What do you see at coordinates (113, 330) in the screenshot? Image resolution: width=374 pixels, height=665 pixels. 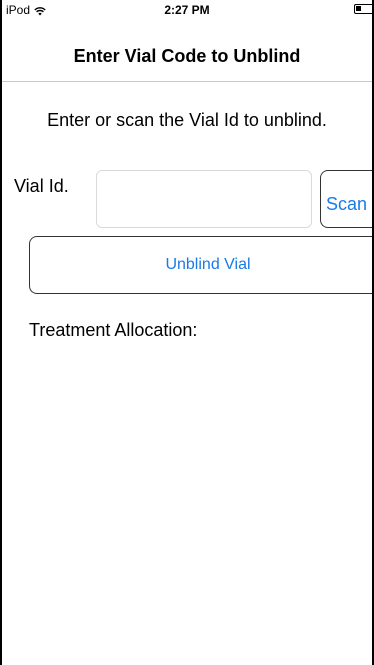 I see `treatment-allocation-label: Treatment Allocation:` at bounding box center [113, 330].